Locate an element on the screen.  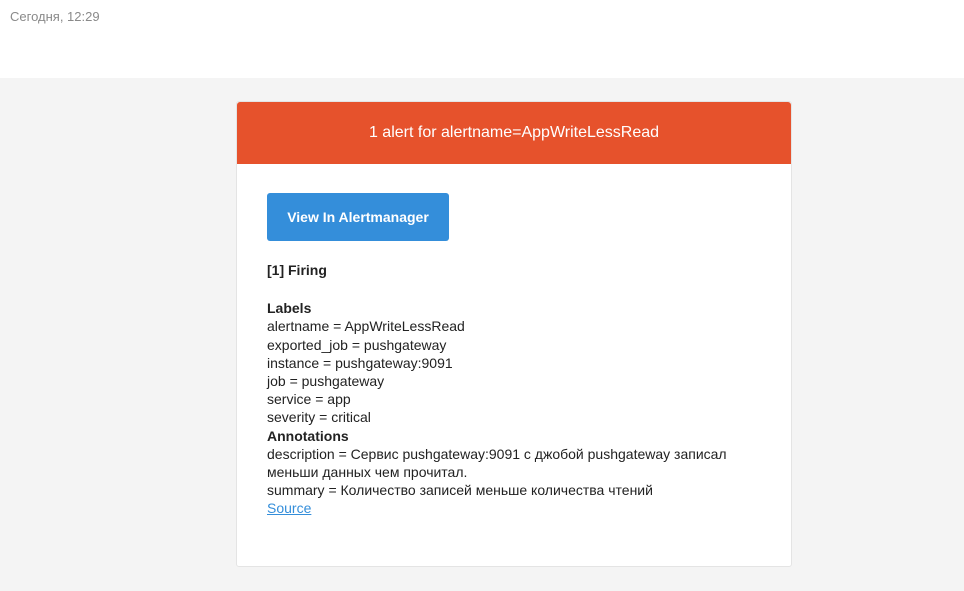
label-item: job = pushgateway is located at coordinates (326, 381).